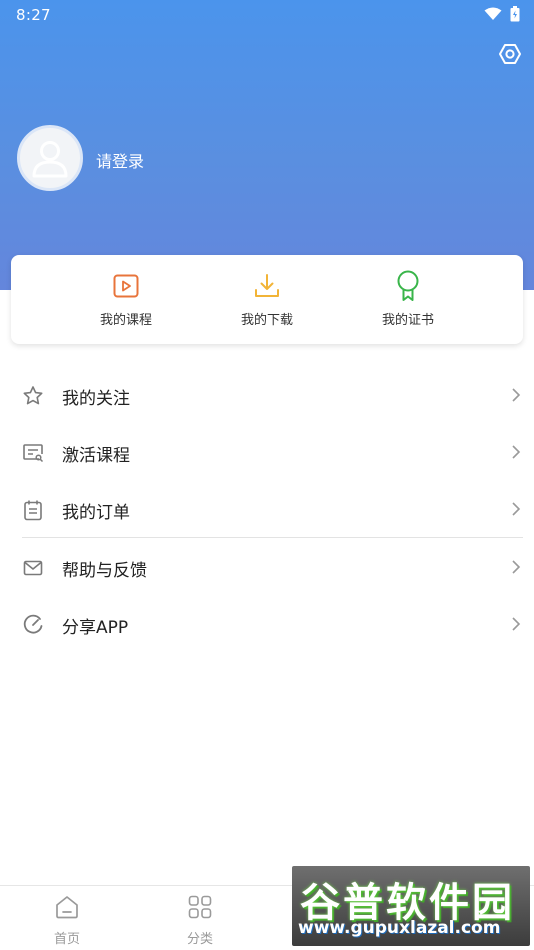 The width and height of the screenshot is (534, 950). I want to click on my-certificates-button: 我的证书, so click(408, 299).